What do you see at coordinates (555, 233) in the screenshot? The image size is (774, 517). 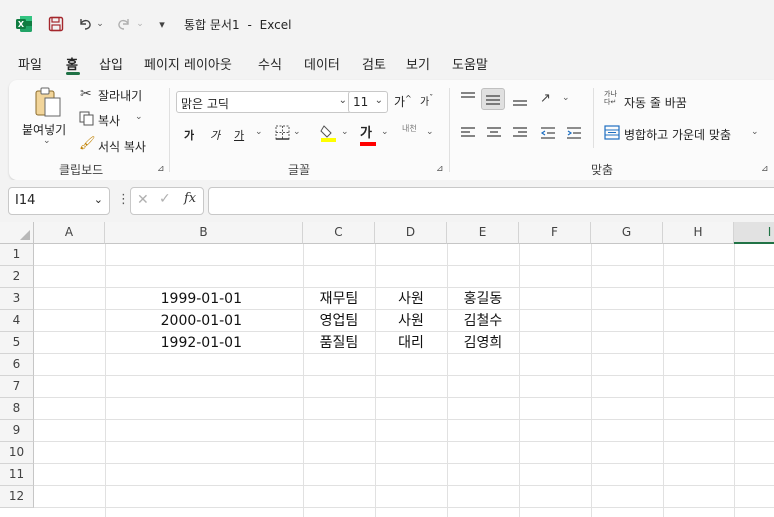 I see `column-header-f: F` at bounding box center [555, 233].